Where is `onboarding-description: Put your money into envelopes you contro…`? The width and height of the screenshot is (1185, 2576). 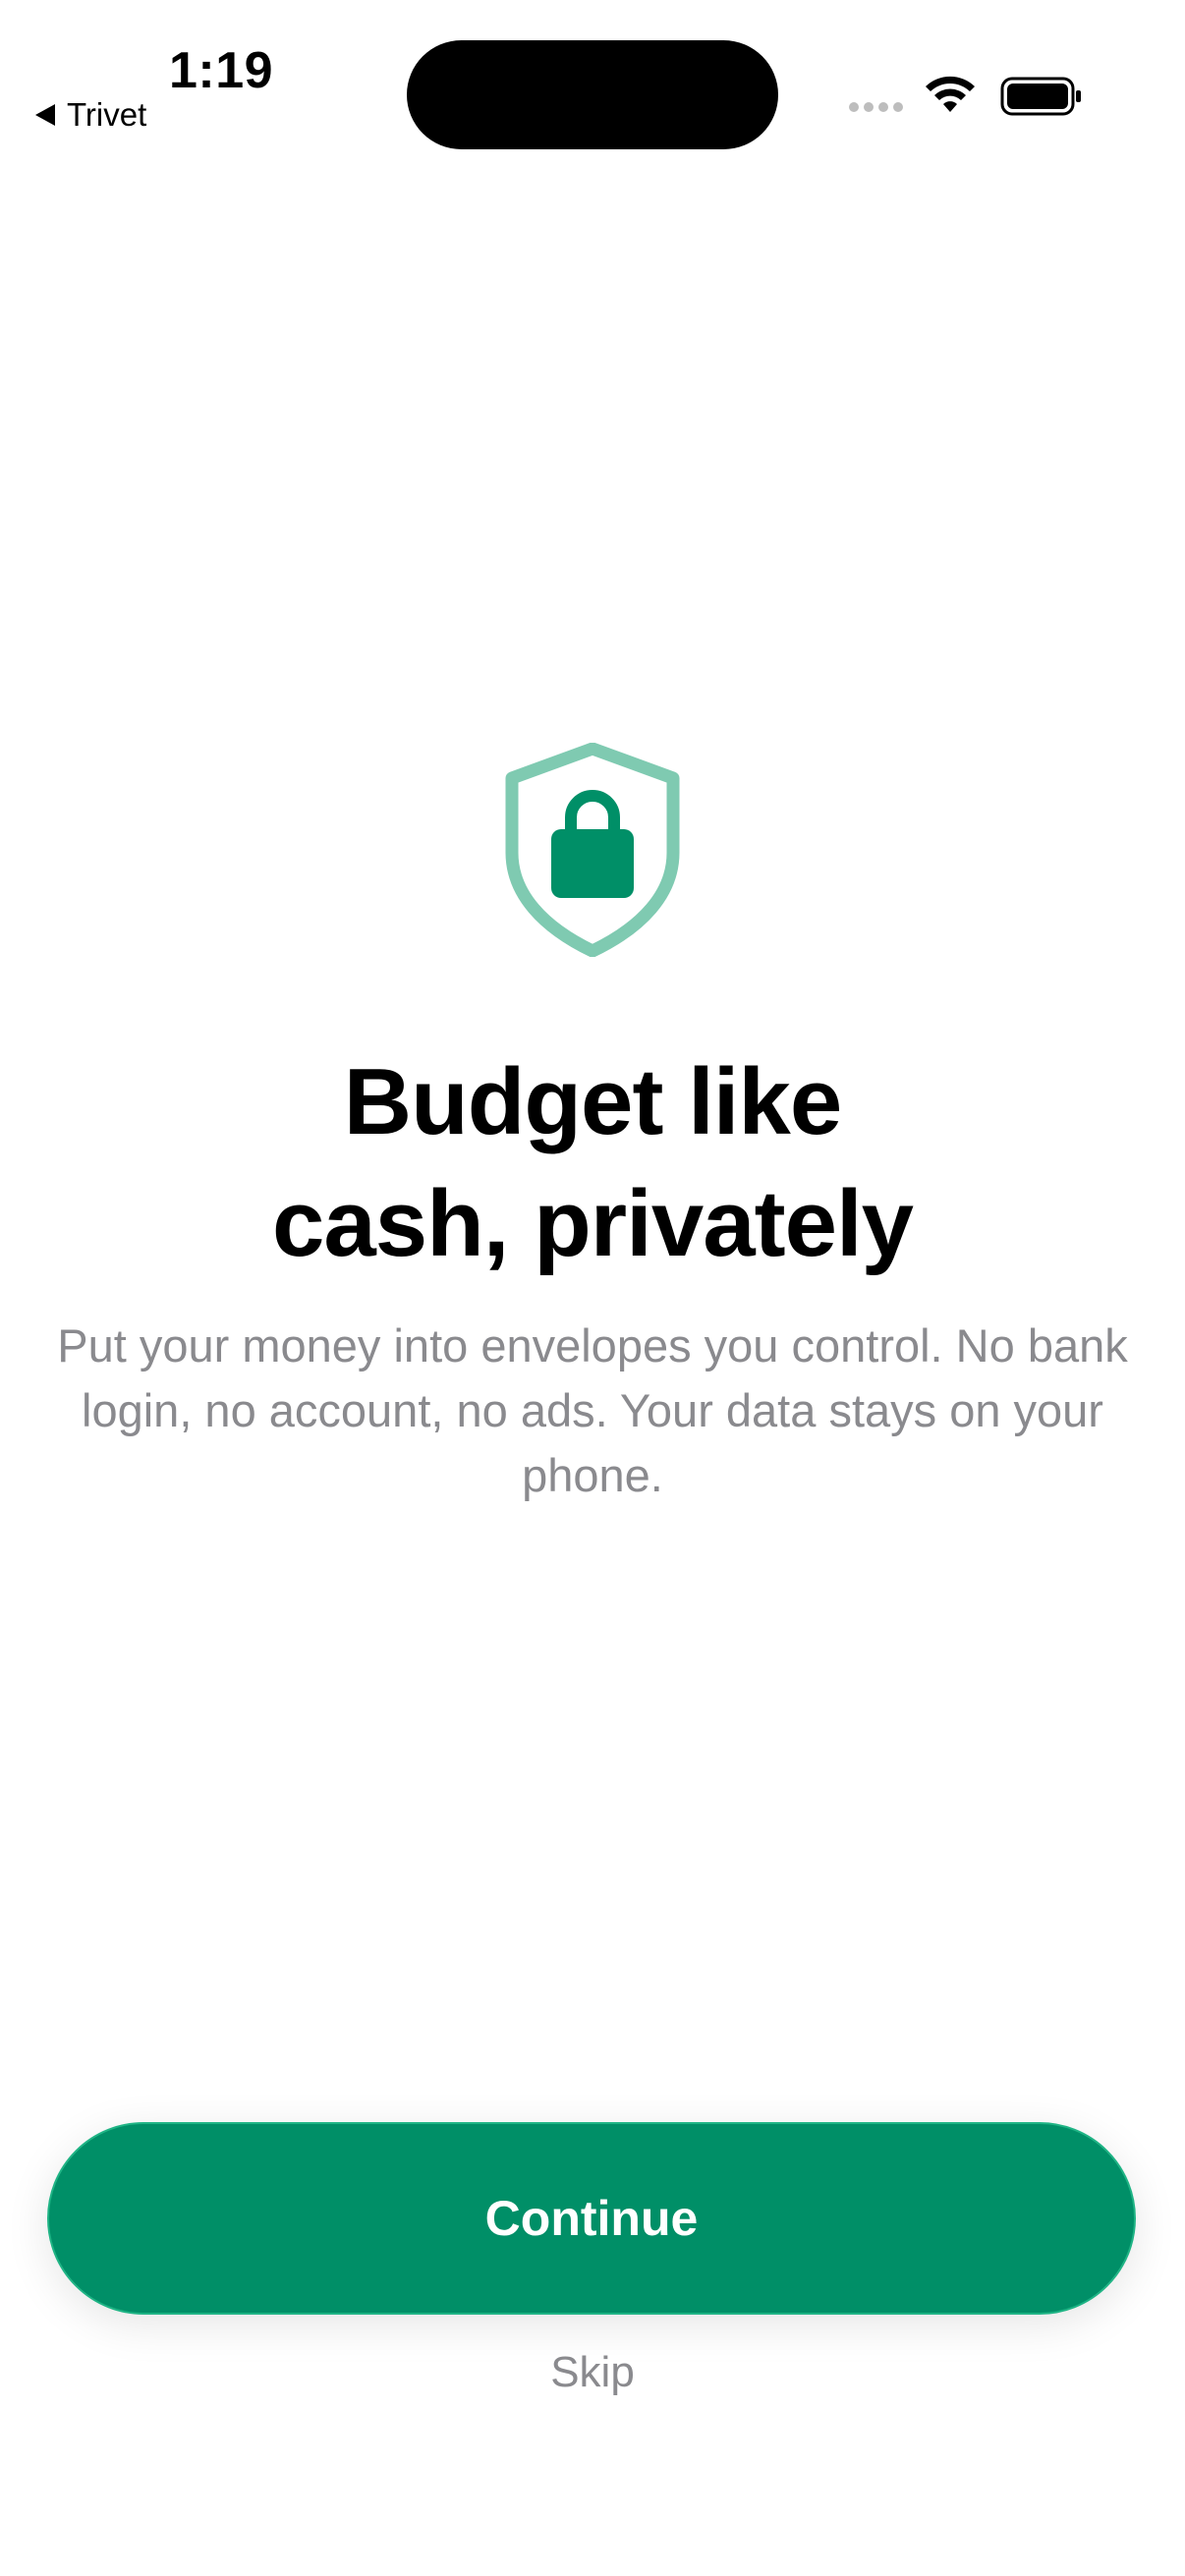
onboarding-description: Put your money into envelopes you contro… is located at coordinates (592, 1410).